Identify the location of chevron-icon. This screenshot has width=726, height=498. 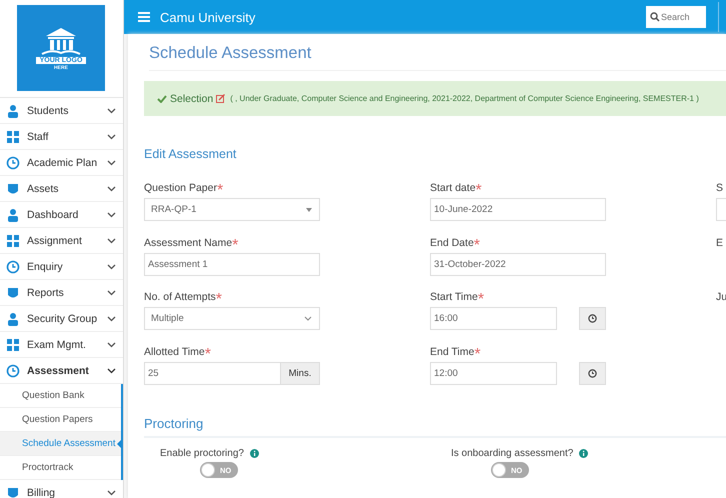
(308, 318).